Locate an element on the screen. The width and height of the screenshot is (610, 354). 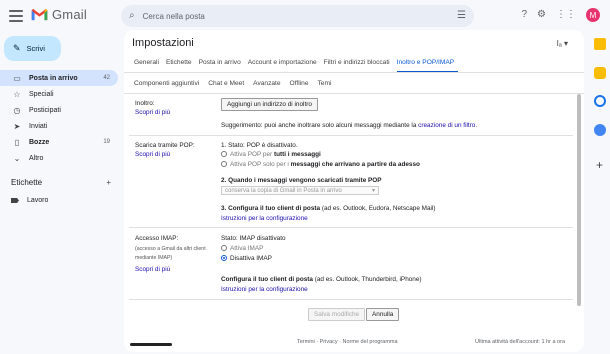
imap-option-on: Attiva IMAP is located at coordinates (242, 248).